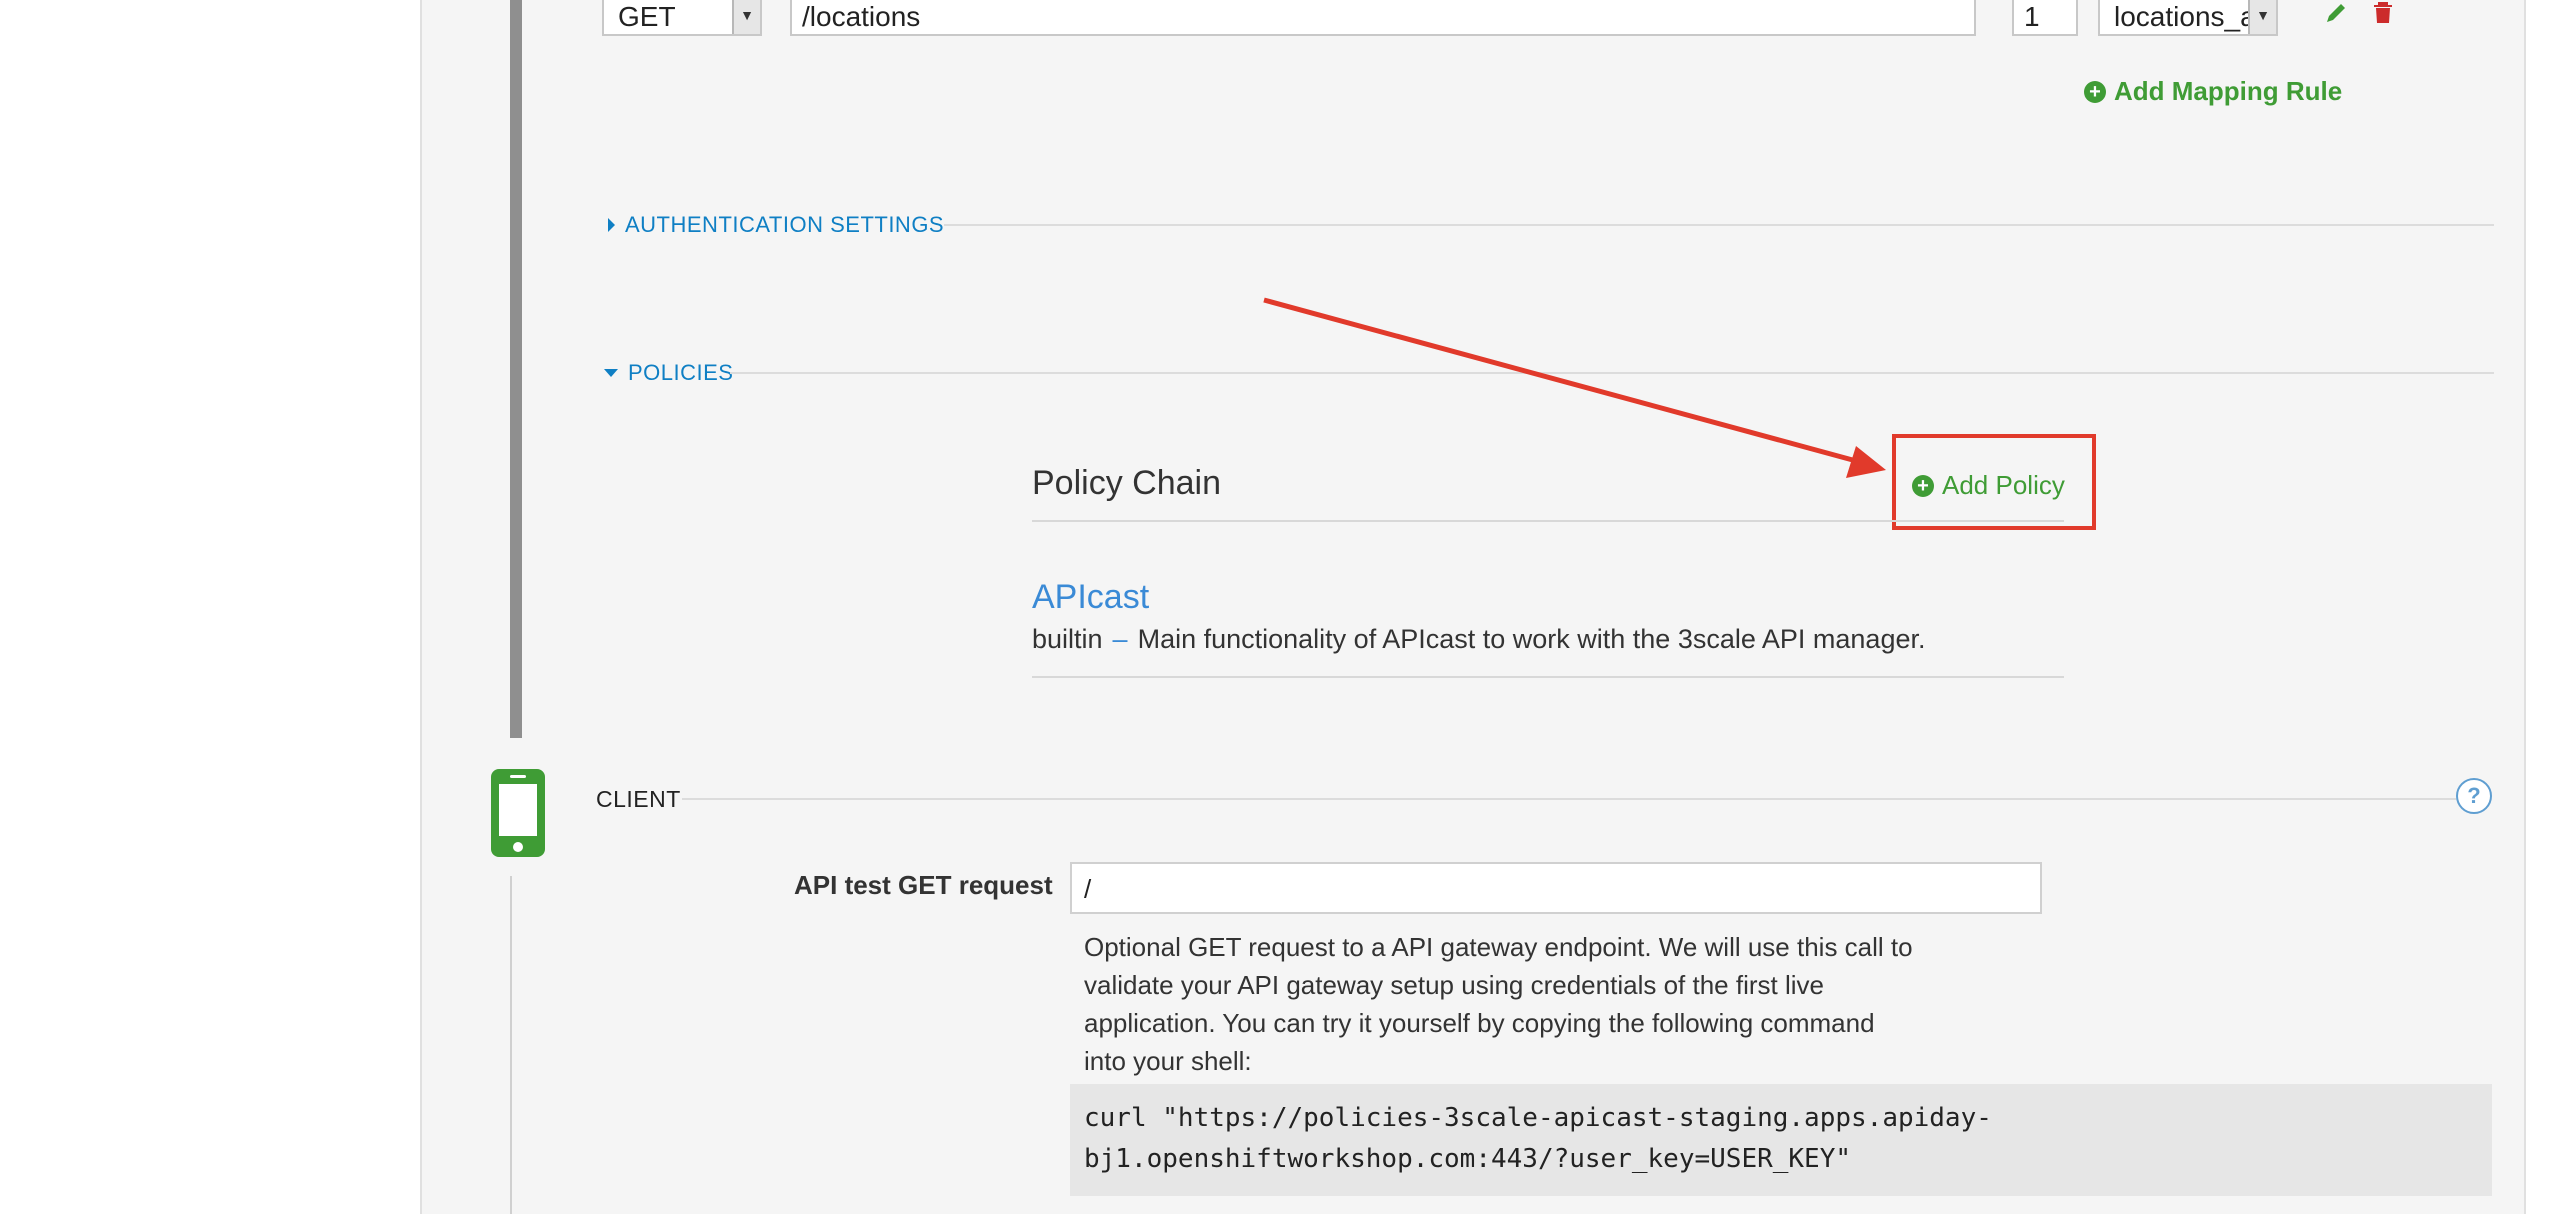 Image resolution: width=2564 pixels, height=1214 pixels. Describe the element at coordinates (611, 225) in the screenshot. I see `caret-right-icon` at that location.